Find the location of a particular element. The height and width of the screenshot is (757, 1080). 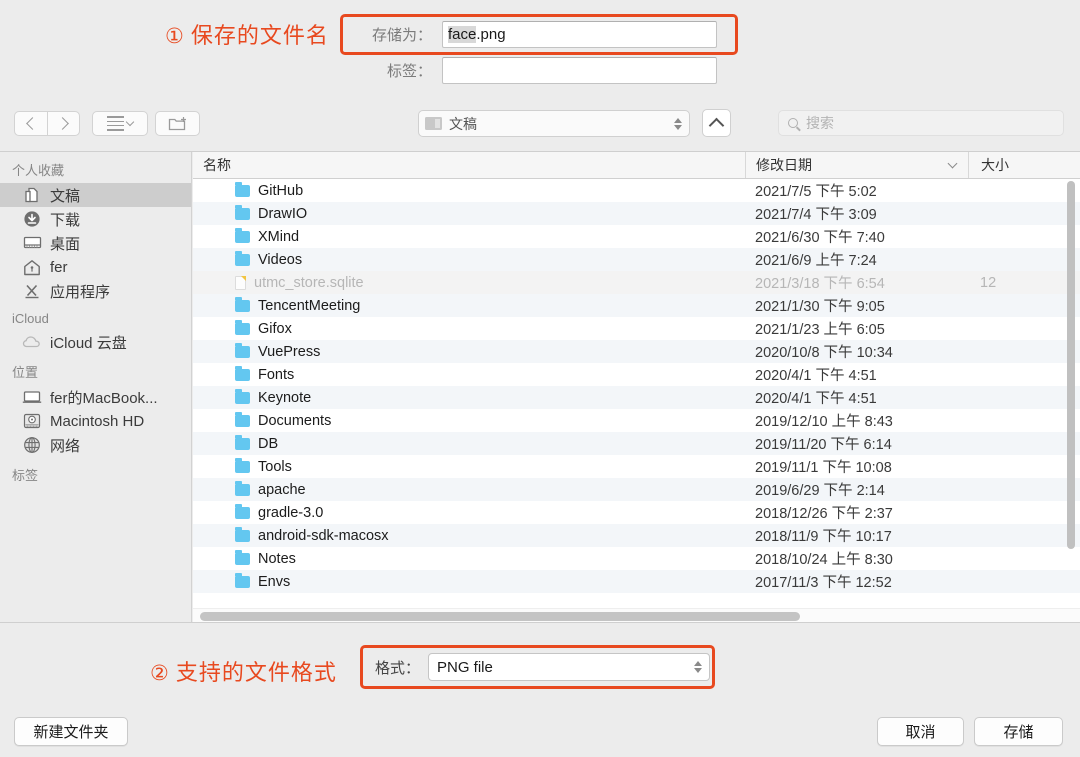

table-row: GitHub 2021/7/5 下午 5:02 is located at coordinates (636, 190).